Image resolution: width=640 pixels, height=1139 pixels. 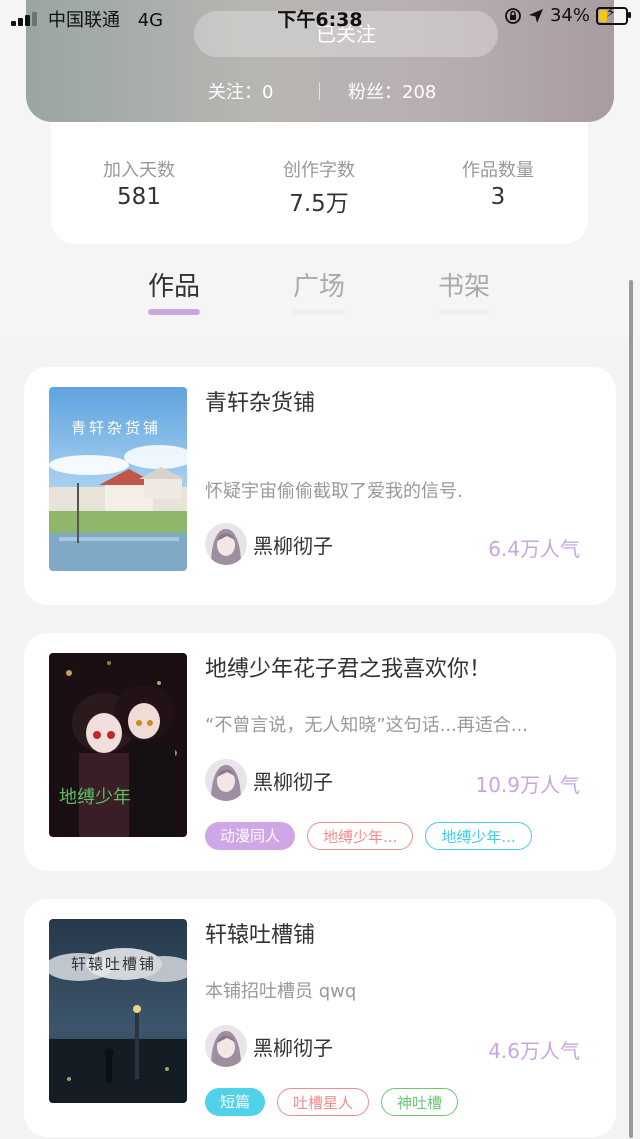 I want to click on work-description: 怀疑宇宙偷偷截取了爱我的信号., so click(x=334, y=491).